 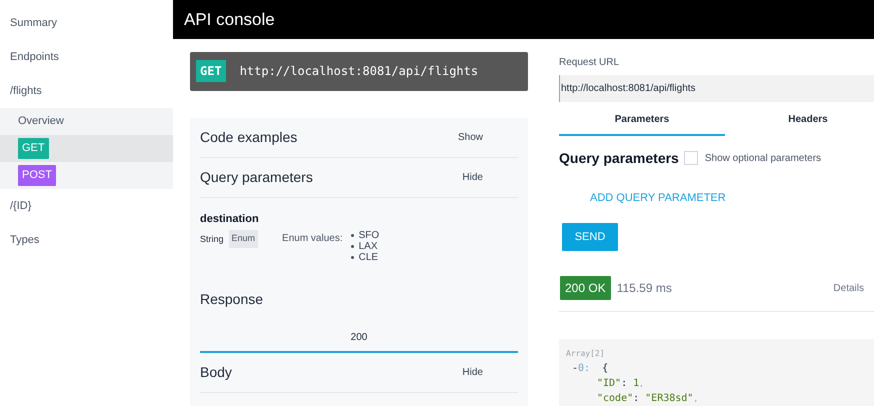 What do you see at coordinates (86, 240) in the screenshot?
I see `sidebar-item: Types` at bounding box center [86, 240].